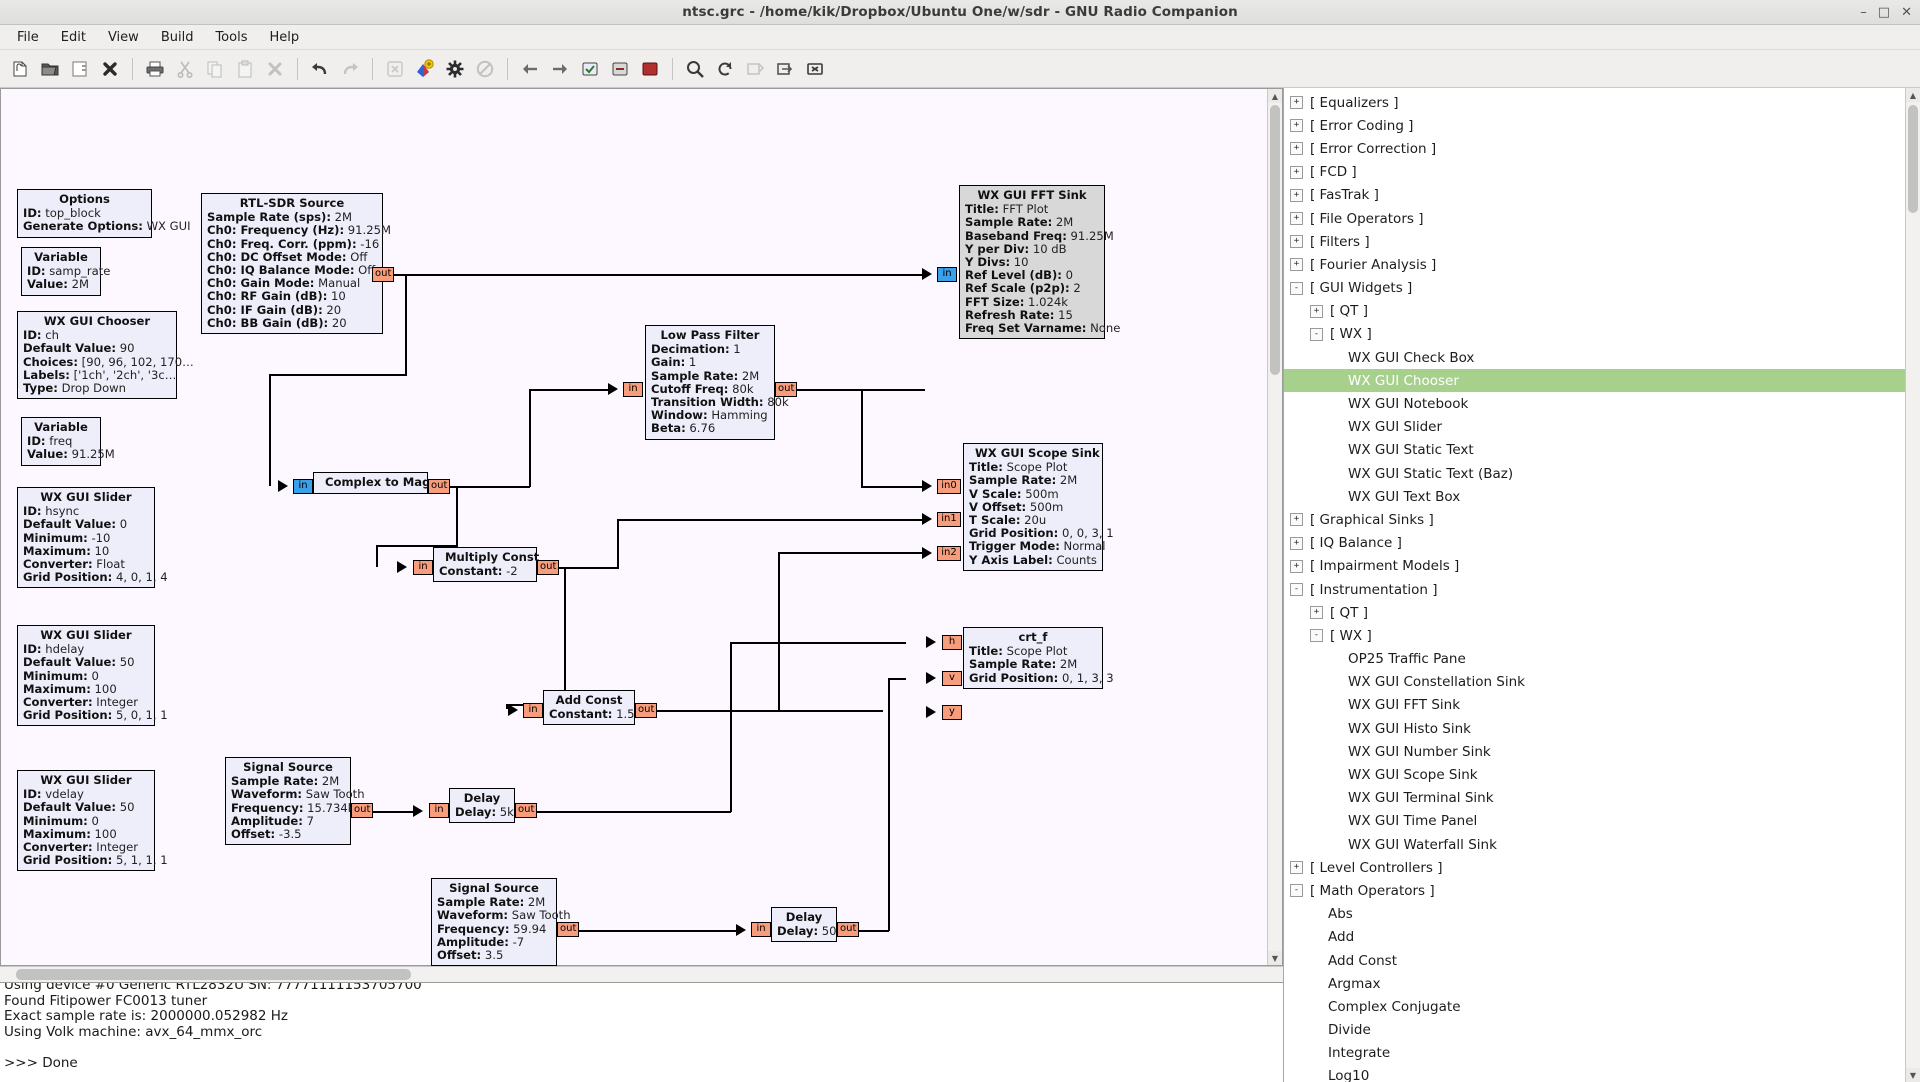  What do you see at coordinates (1602, 1053) in the screenshot?
I see `tree-row: Integrate` at bounding box center [1602, 1053].